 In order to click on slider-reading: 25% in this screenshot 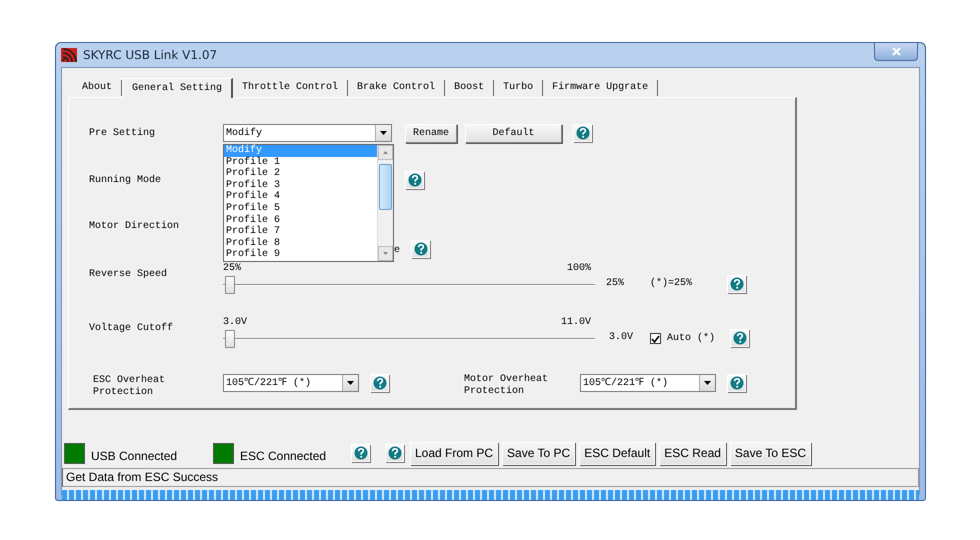, I will do `click(616, 284)`.